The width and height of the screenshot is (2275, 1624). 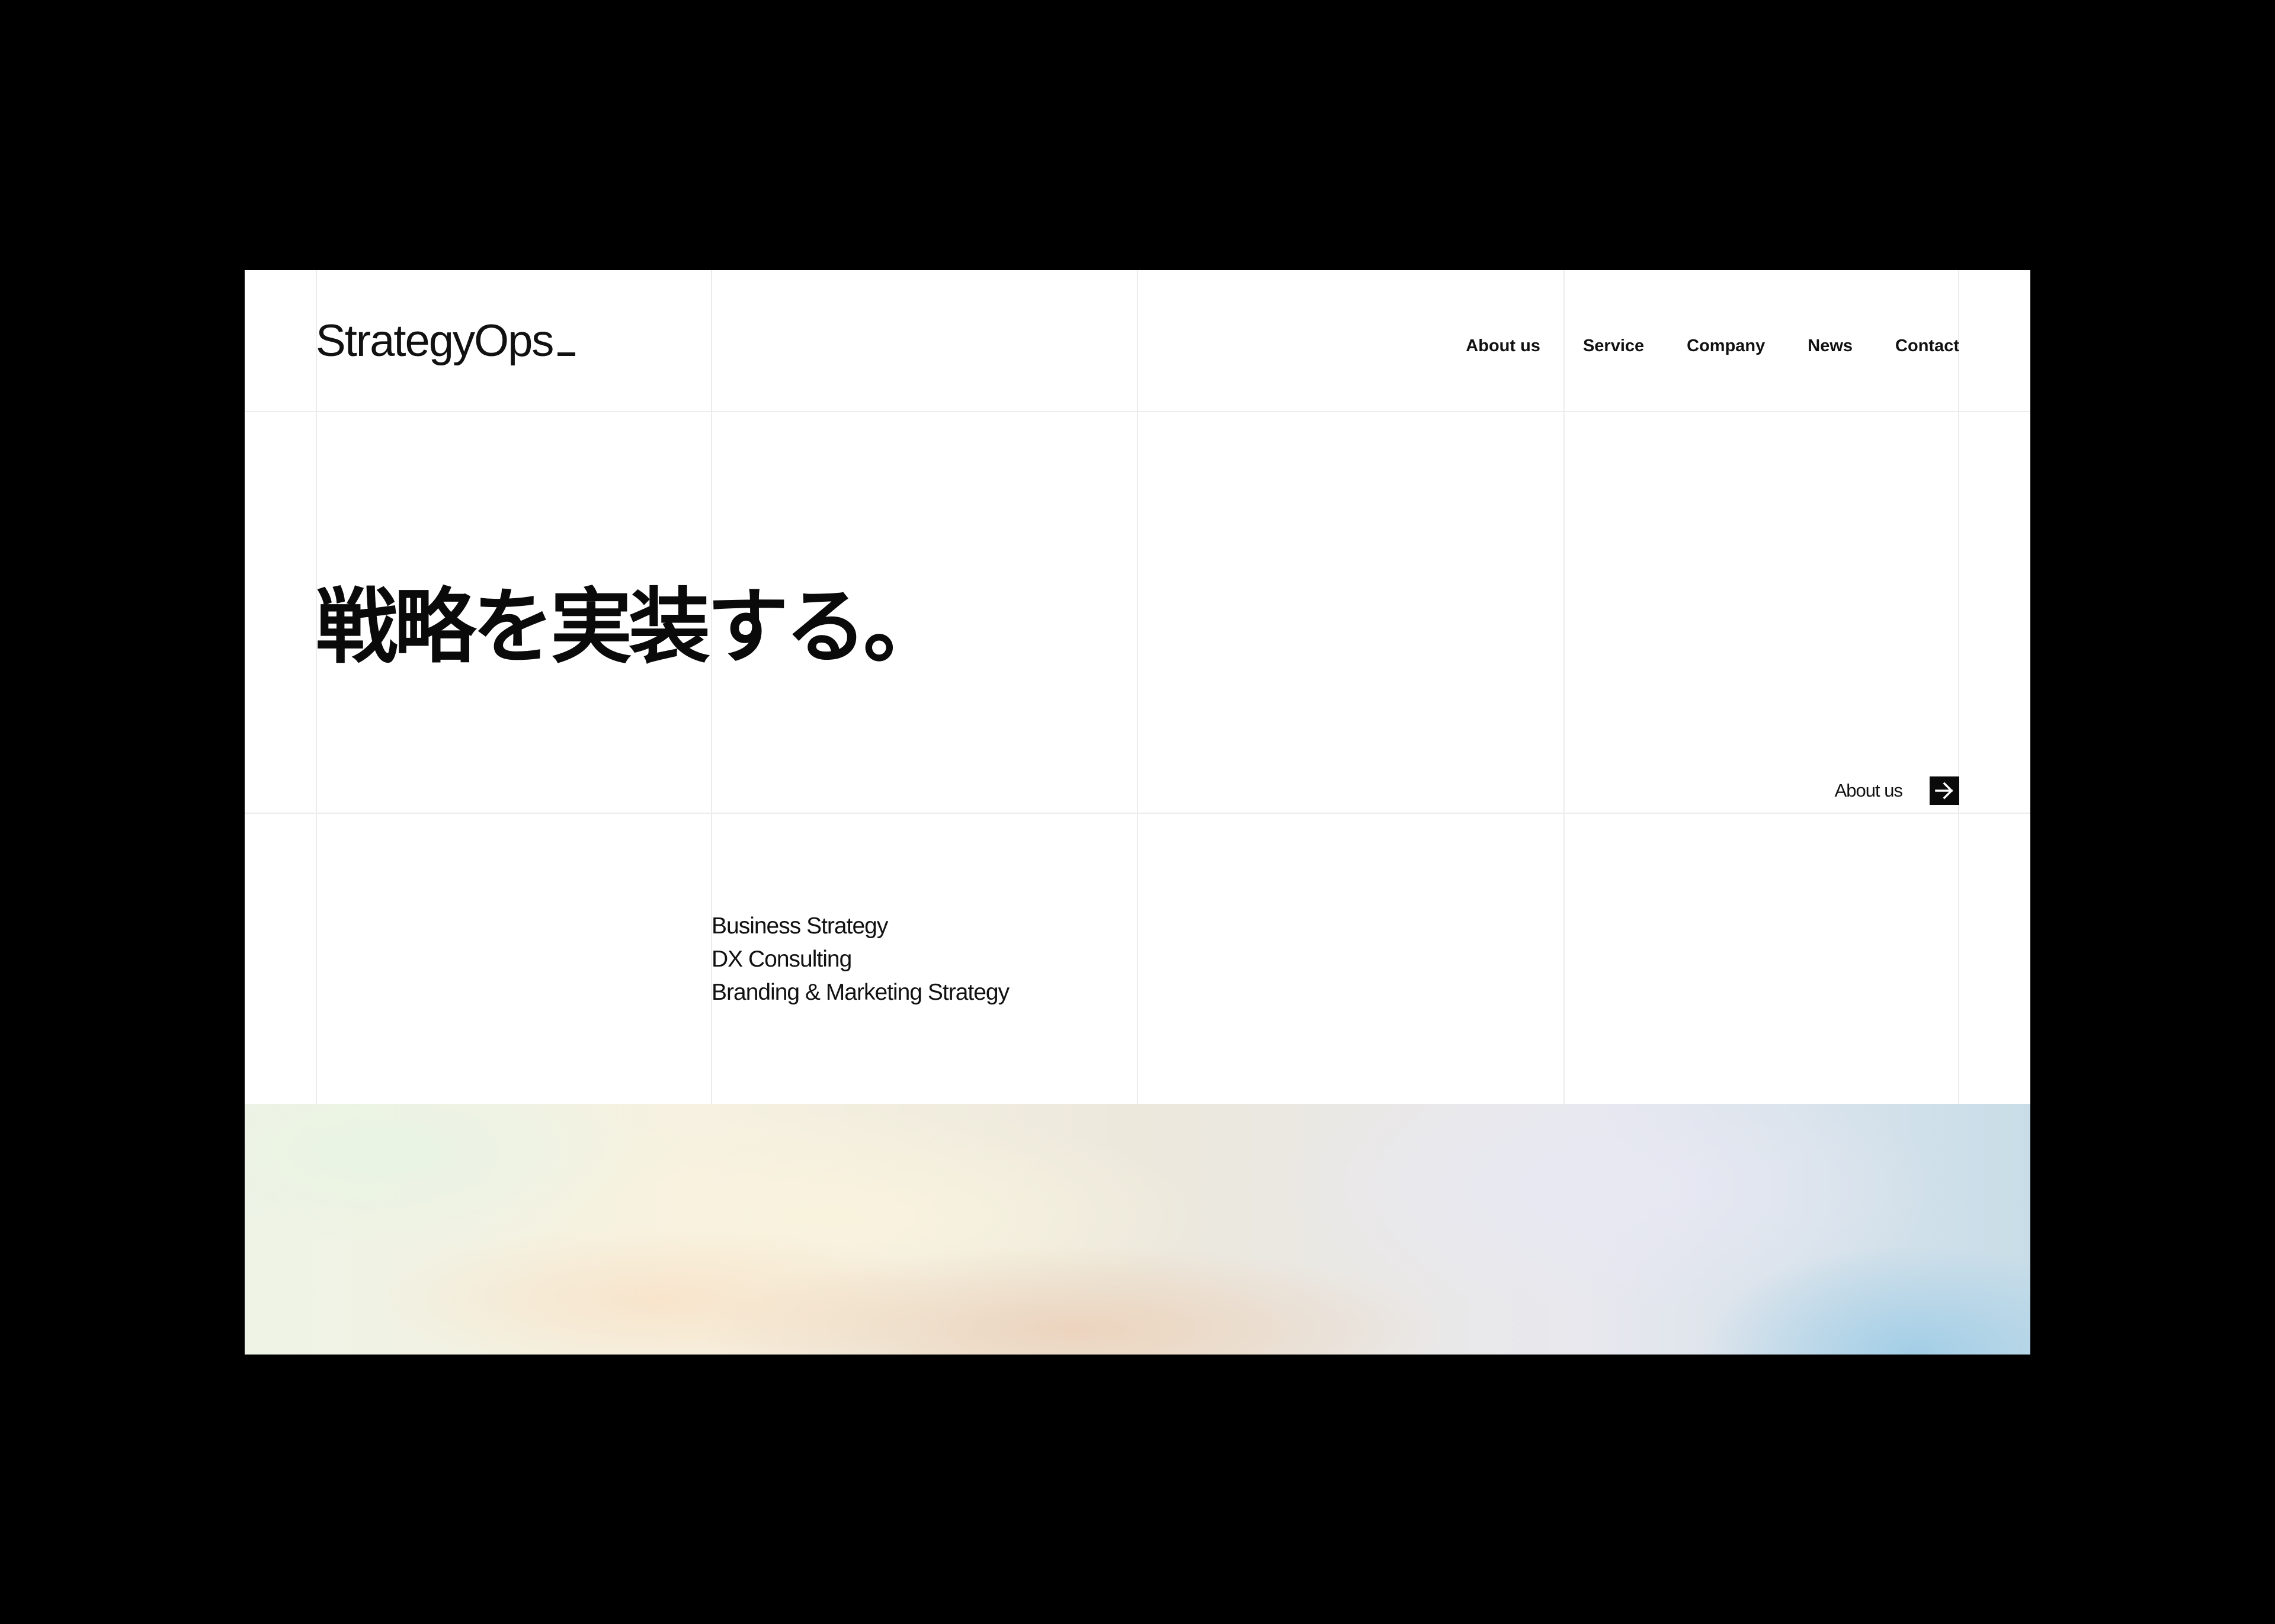 I want to click on nav-service: Service, so click(x=1613, y=346).